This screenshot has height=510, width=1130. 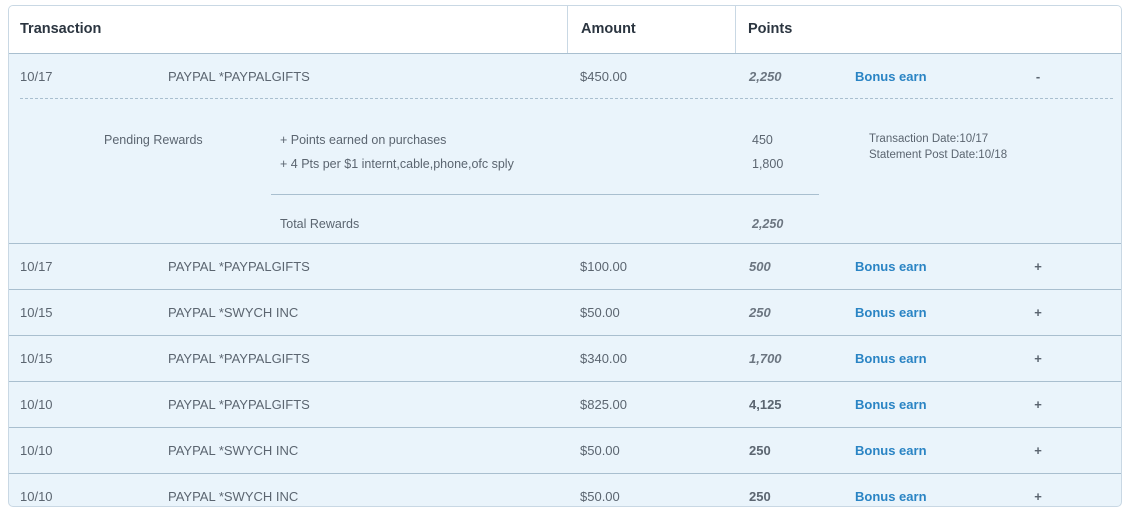 What do you see at coordinates (566, 98) in the screenshot?
I see `dashed-divider` at bounding box center [566, 98].